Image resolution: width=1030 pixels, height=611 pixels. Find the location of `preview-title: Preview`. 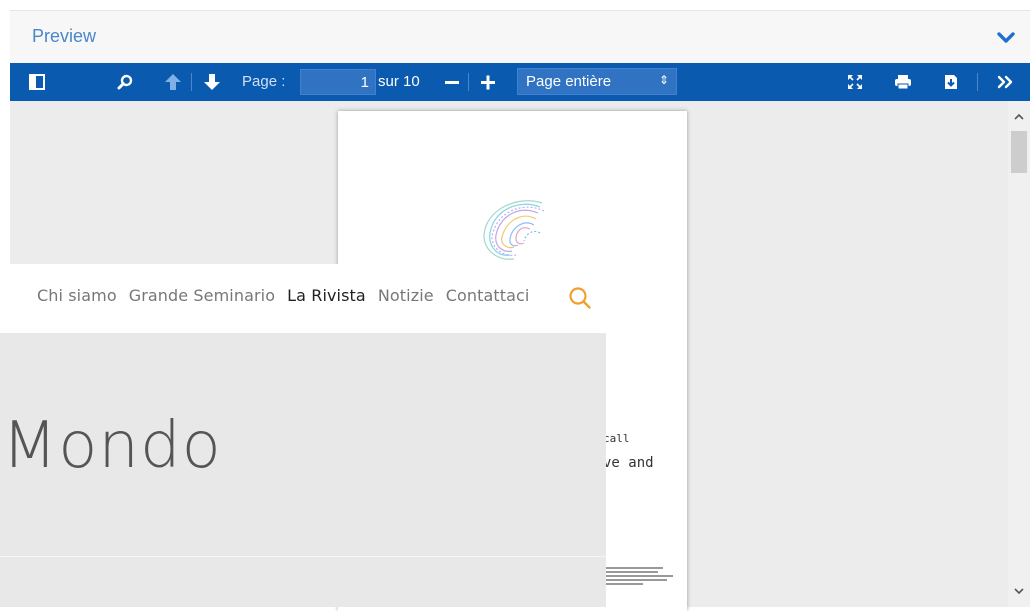

preview-title: Preview is located at coordinates (64, 36).